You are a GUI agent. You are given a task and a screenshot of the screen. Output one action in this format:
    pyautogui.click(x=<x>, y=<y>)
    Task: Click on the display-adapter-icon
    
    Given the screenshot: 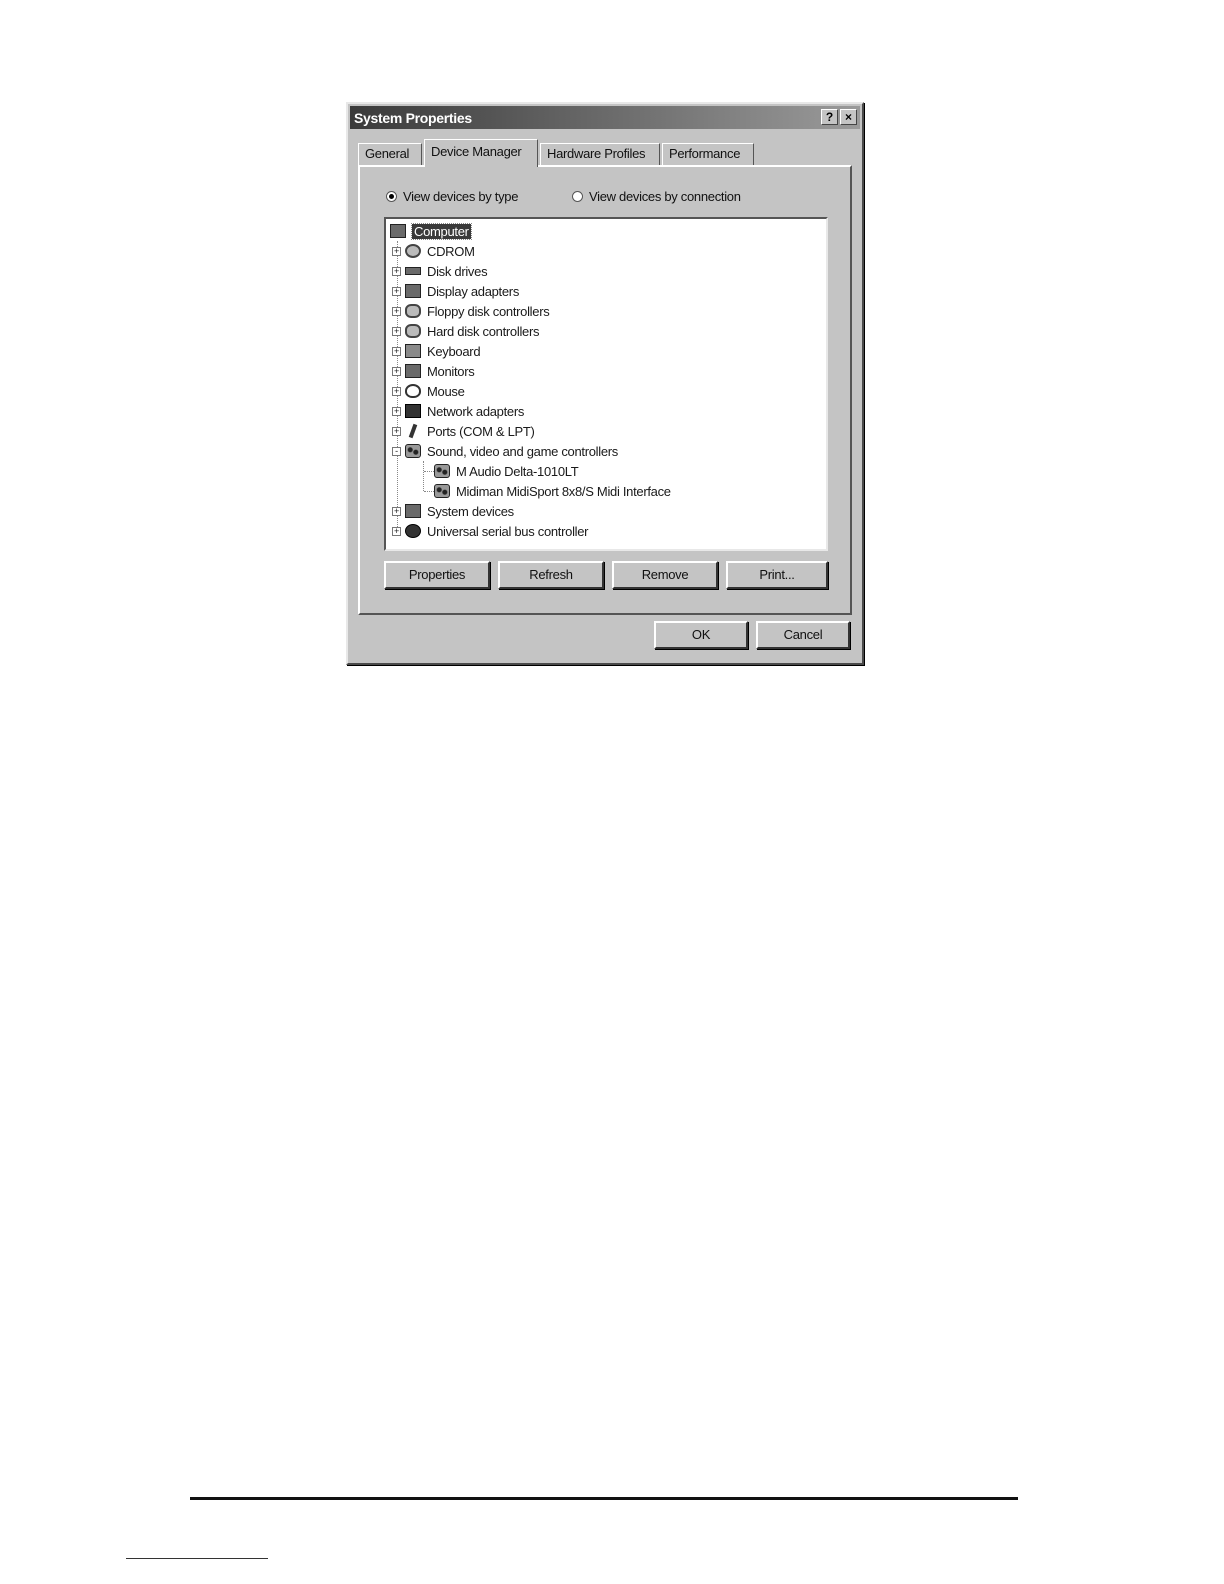 What is the action you would take?
    pyautogui.click(x=413, y=291)
    